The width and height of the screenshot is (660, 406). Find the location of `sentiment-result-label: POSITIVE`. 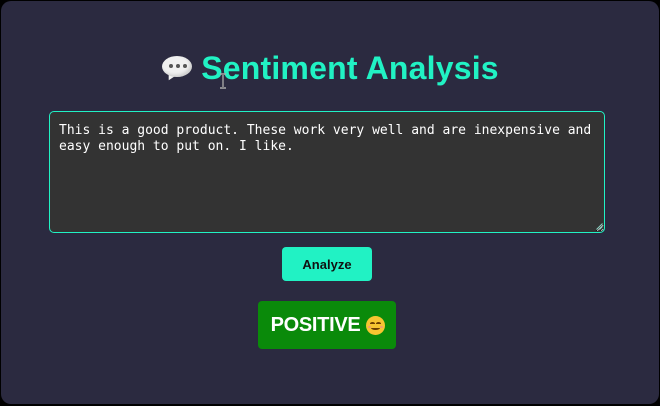

sentiment-result-label: POSITIVE is located at coordinates (315, 324).